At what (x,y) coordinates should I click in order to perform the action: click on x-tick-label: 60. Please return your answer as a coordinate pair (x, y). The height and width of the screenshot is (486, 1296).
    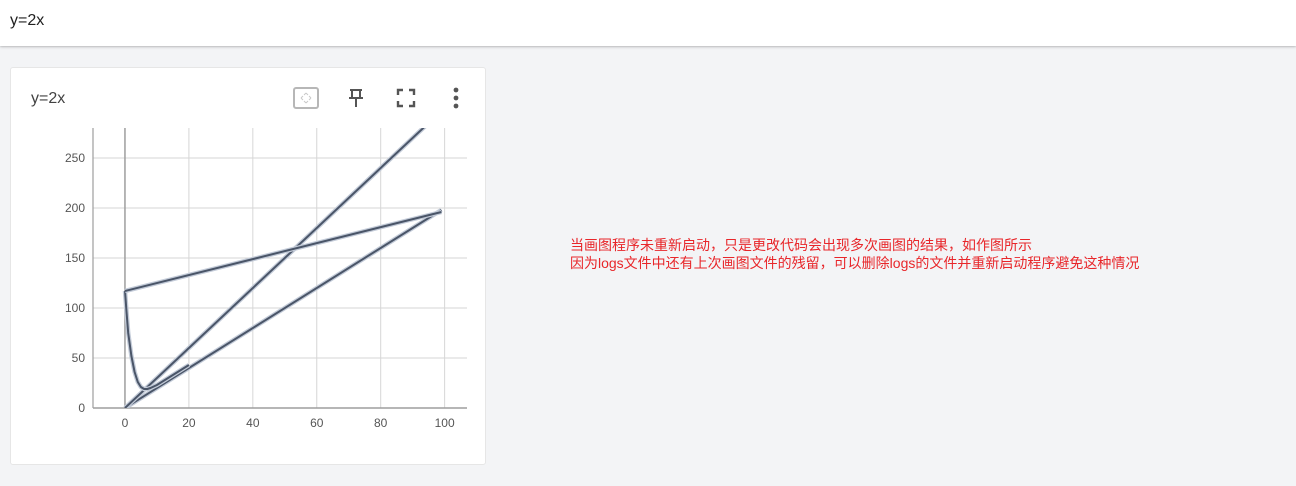
    Looking at the image, I should click on (317, 423).